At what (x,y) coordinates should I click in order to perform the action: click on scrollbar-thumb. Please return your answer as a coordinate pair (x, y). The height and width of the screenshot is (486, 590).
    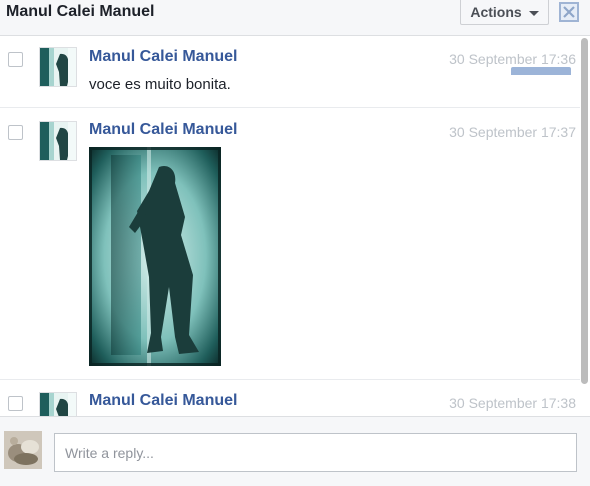
    Looking at the image, I should click on (584, 211).